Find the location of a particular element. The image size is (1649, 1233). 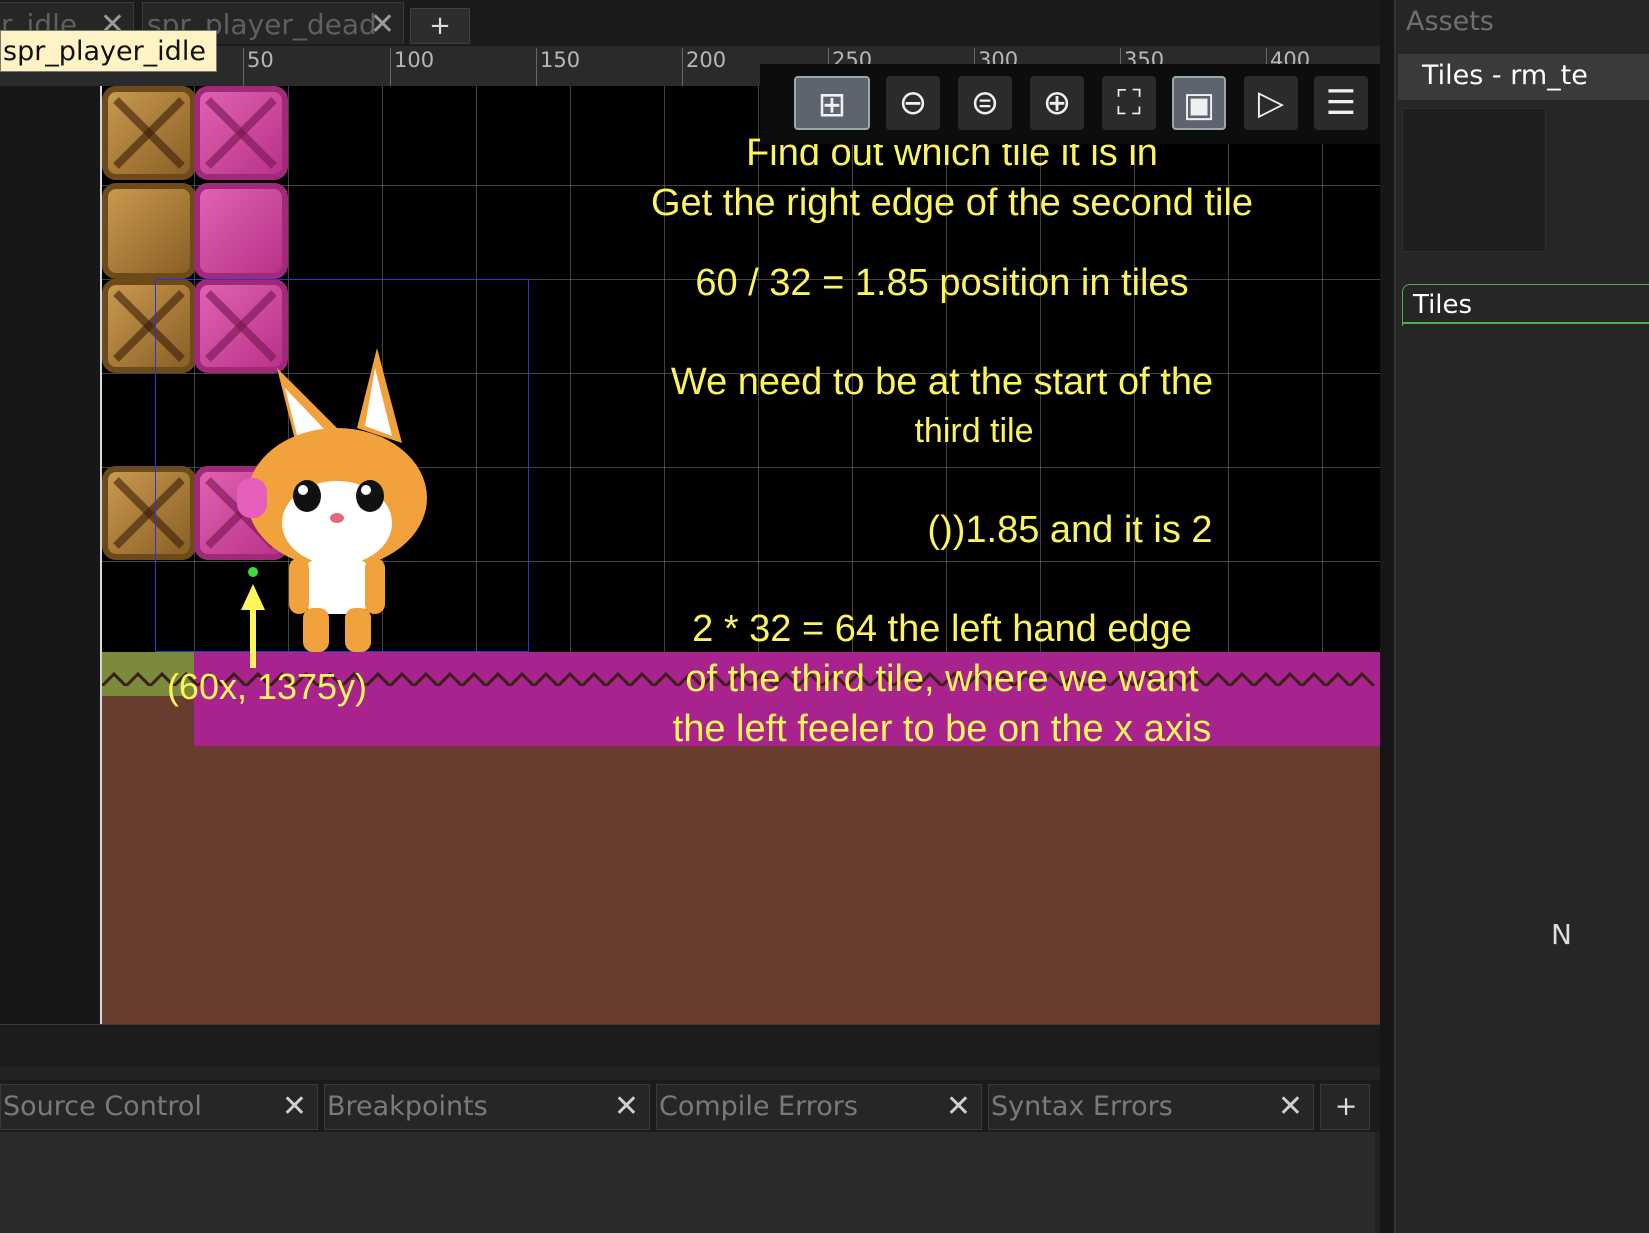

annotation-line: ())1.85 and it is 2 is located at coordinates (1070, 530).